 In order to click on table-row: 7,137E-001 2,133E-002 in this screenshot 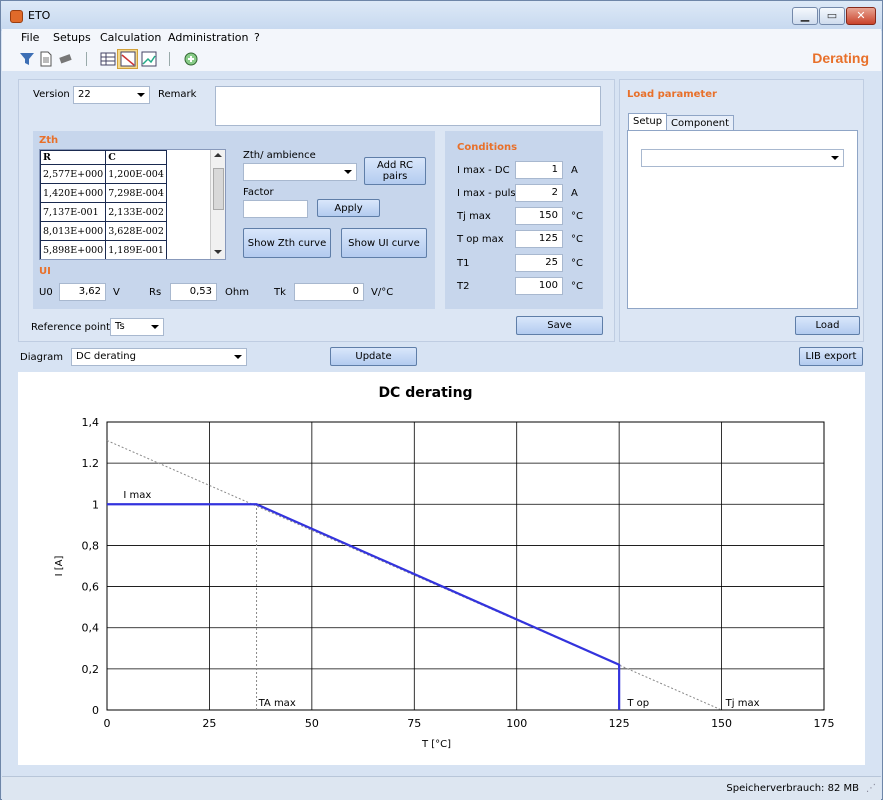, I will do `click(103, 212)`.